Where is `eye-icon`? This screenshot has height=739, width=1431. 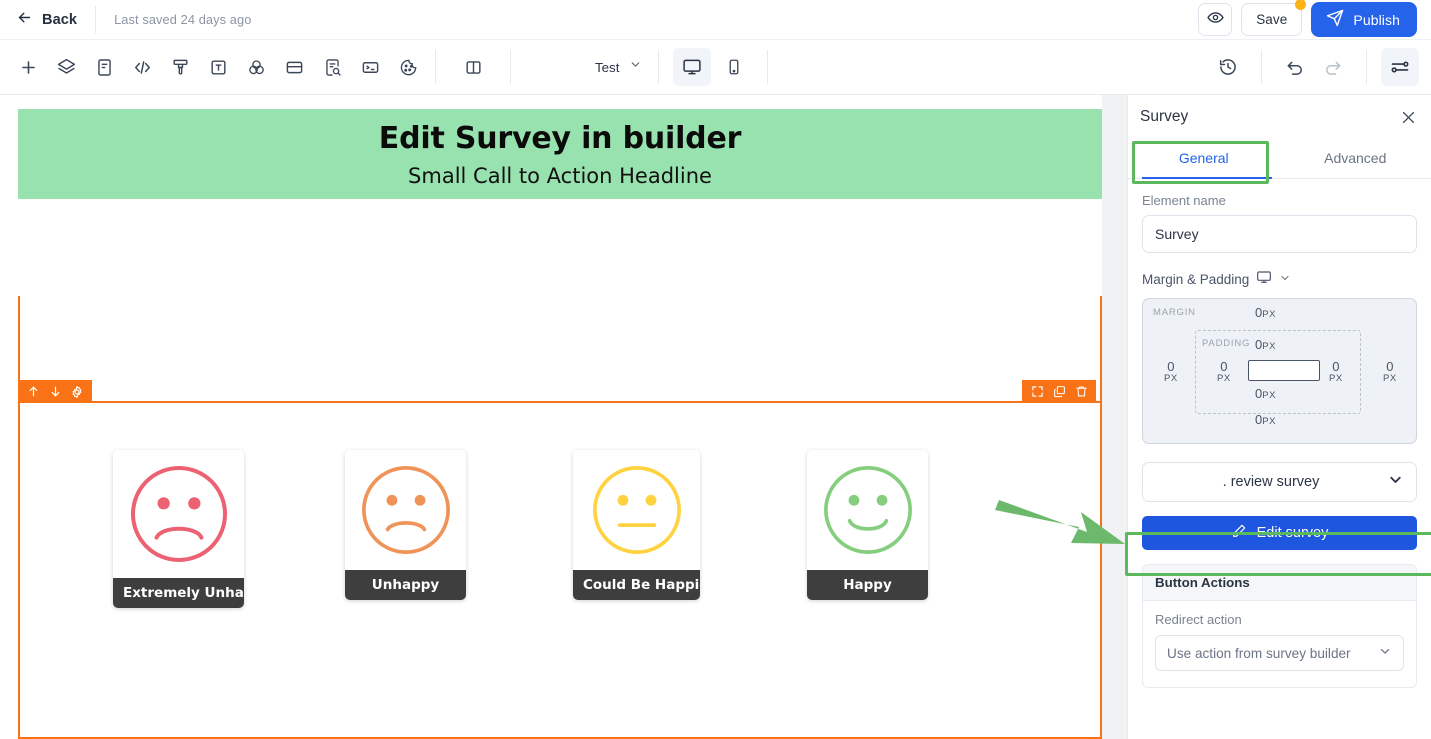 eye-icon is located at coordinates (1215, 20).